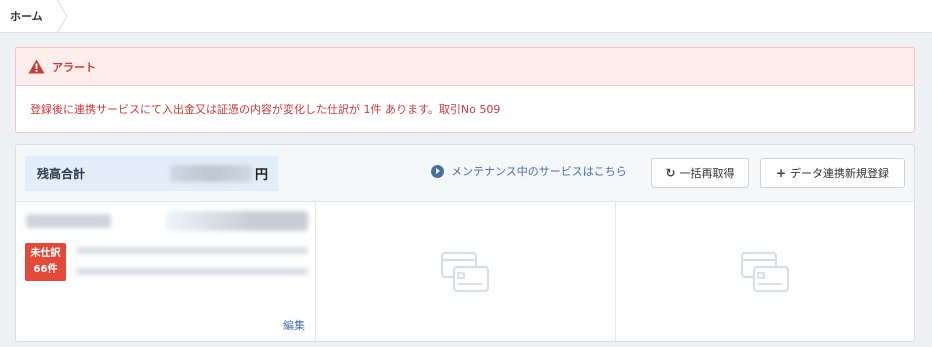 The image size is (932, 347). I want to click on warning-icon, so click(36, 66).